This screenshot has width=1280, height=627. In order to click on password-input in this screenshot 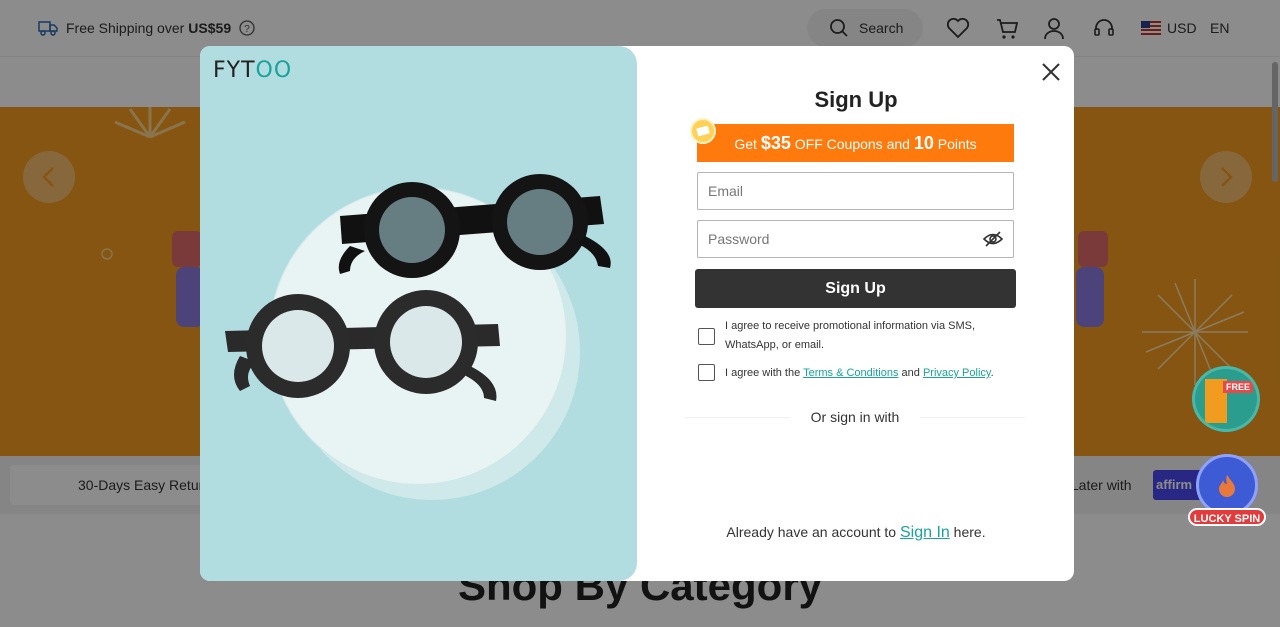, I will do `click(855, 239)`.